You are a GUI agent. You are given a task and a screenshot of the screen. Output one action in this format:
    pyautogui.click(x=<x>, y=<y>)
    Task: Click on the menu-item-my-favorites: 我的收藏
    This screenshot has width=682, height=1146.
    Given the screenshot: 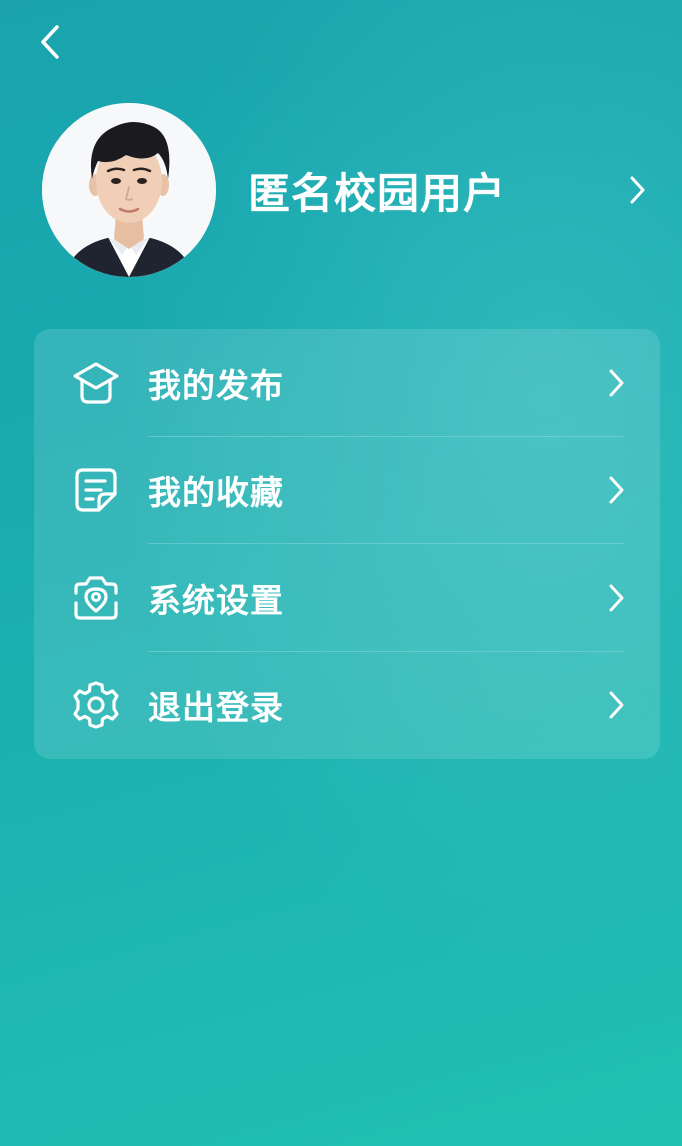 What is the action you would take?
    pyautogui.click(x=347, y=490)
    